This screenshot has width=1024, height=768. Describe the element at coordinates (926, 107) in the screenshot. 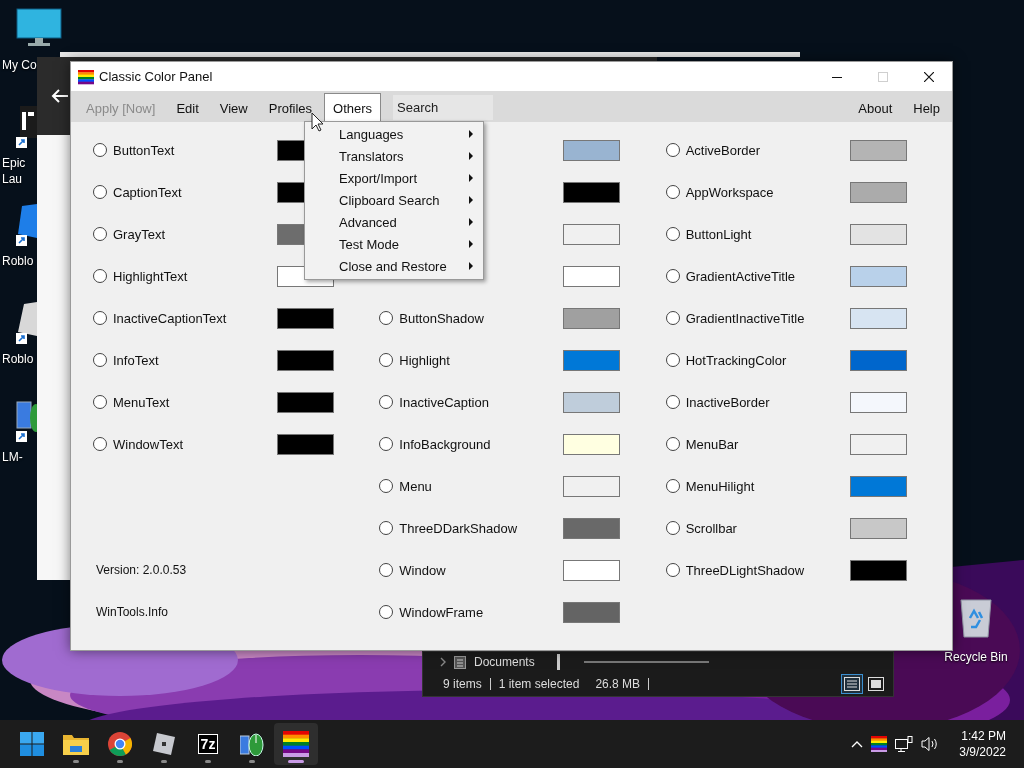

I see `menu-item: Help` at that location.